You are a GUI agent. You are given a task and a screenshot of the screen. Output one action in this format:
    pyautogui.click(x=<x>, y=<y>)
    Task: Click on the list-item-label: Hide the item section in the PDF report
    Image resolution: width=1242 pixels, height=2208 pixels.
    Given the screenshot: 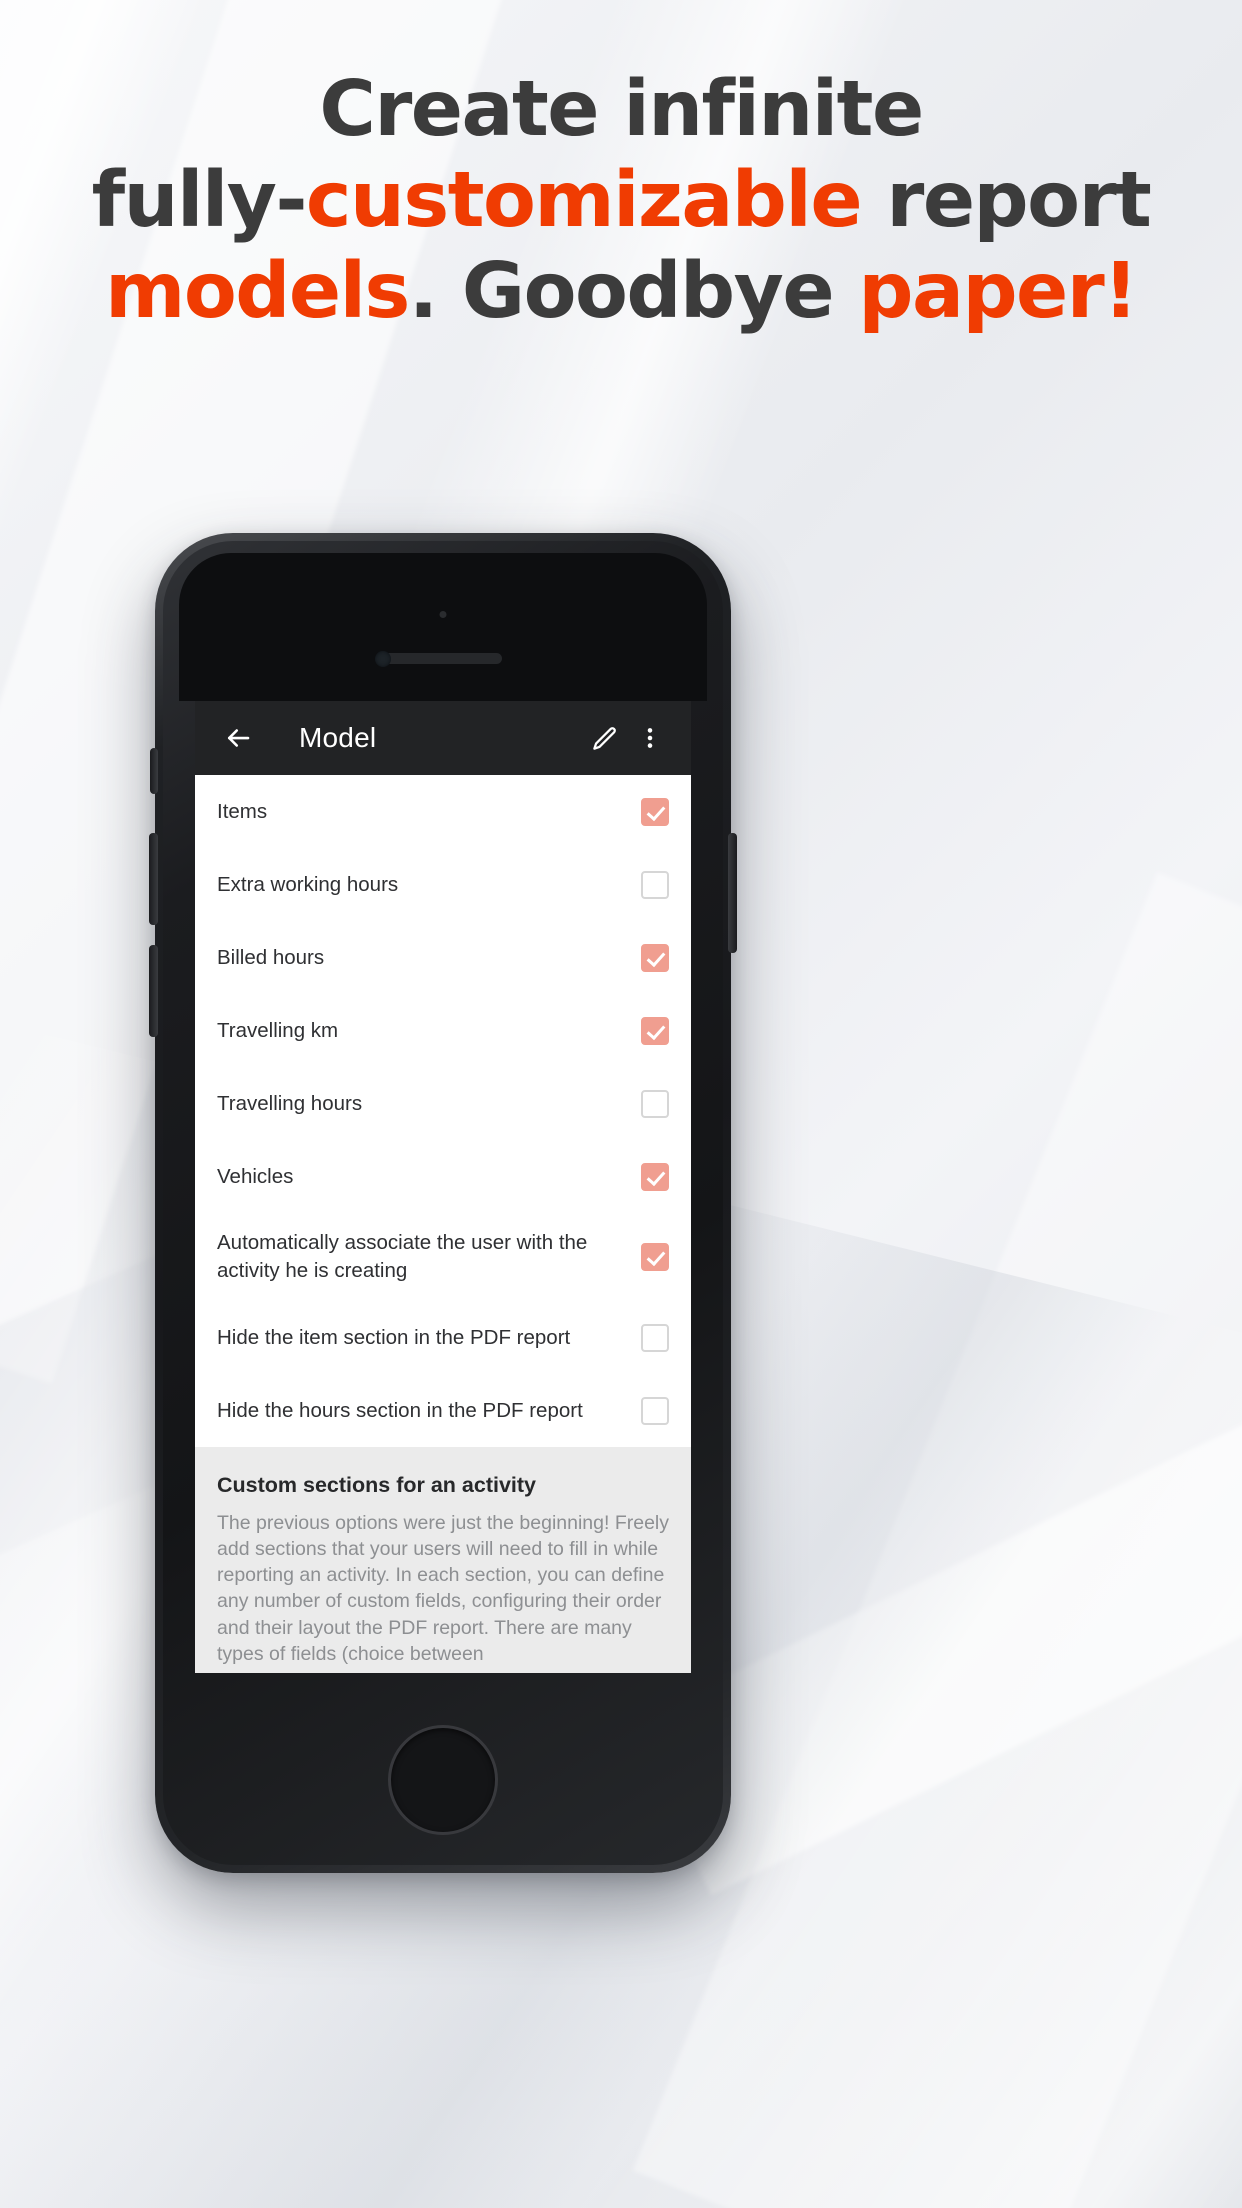 What is the action you would take?
    pyautogui.click(x=394, y=1337)
    